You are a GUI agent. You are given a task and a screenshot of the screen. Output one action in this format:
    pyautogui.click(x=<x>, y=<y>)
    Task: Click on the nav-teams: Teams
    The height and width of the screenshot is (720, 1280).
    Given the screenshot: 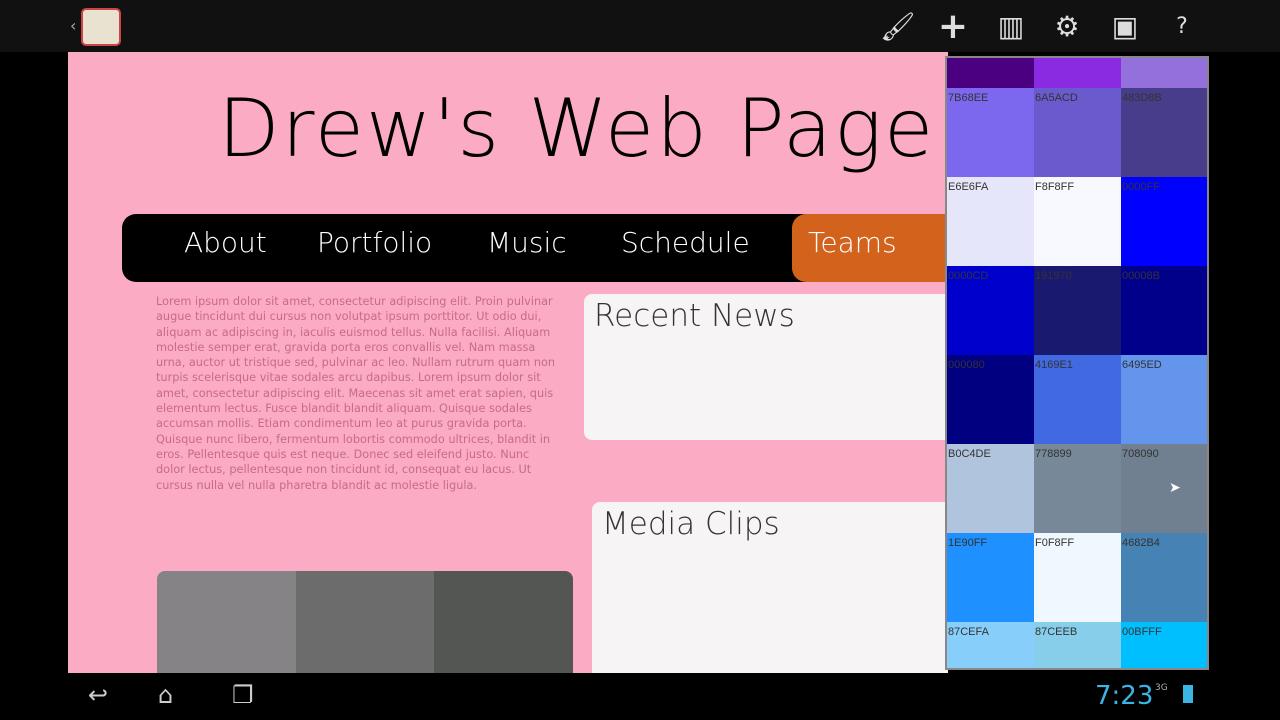 What is the action you would take?
    pyautogui.click(x=870, y=248)
    